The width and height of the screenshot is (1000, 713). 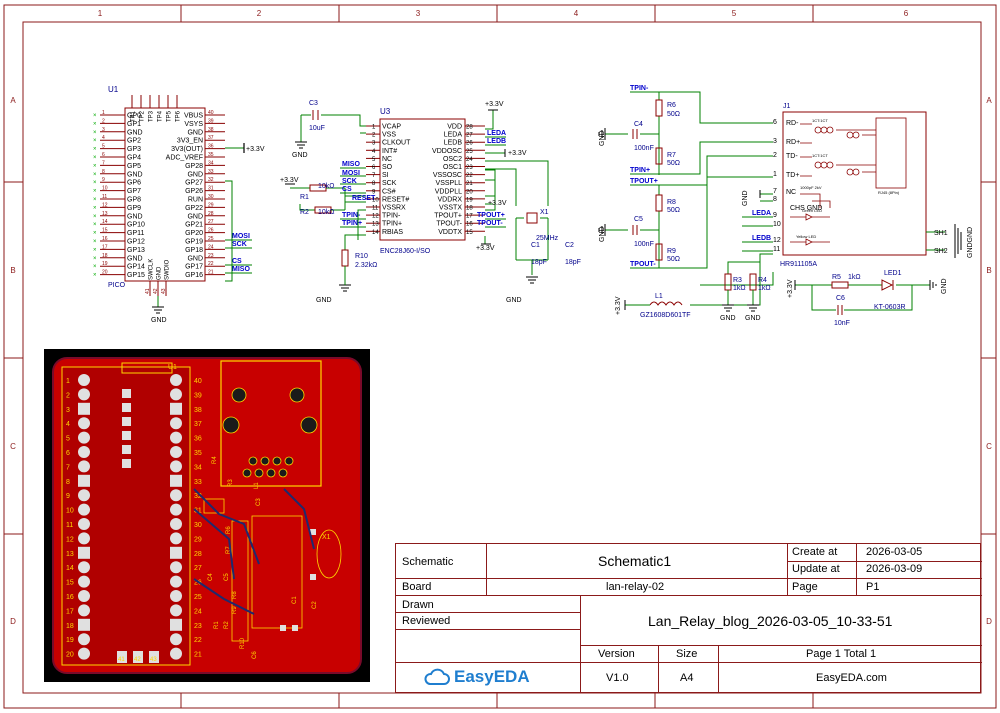 I want to click on r3-ref: R3, so click(x=737, y=280).